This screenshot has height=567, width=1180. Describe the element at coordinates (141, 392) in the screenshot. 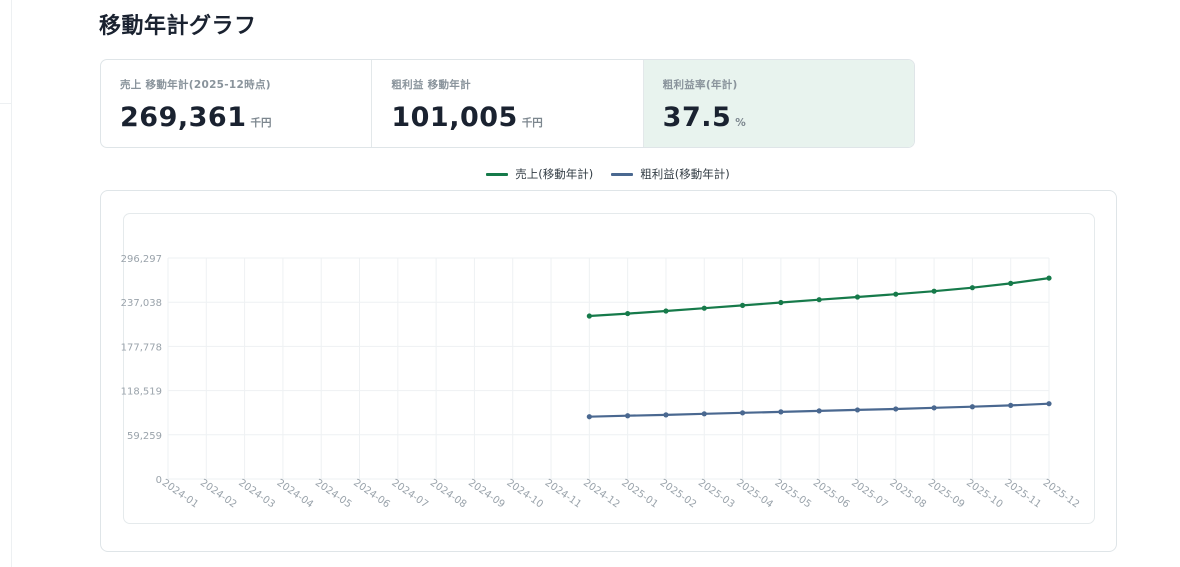

I see `y-tick-label: 118,519` at that location.